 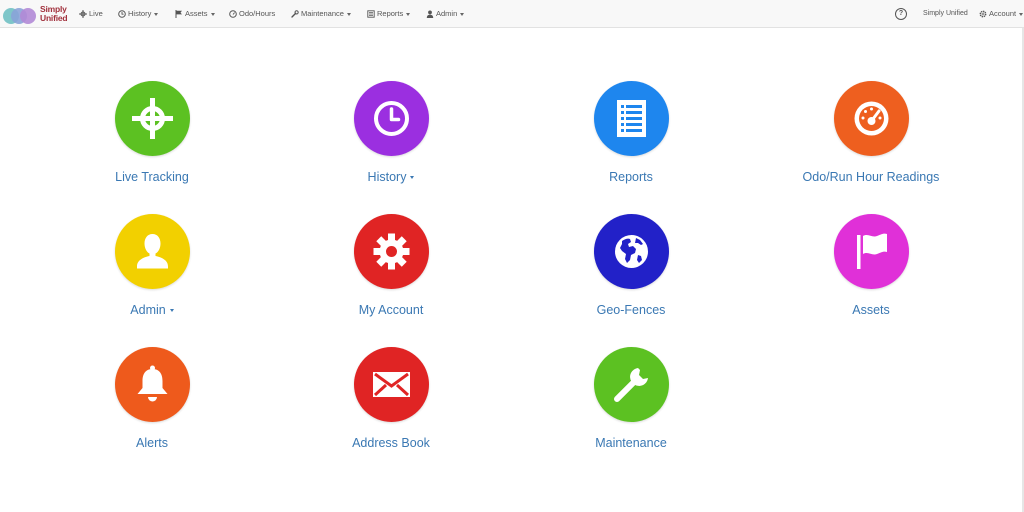 What do you see at coordinates (257, 13) in the screenshot?
I see `nav-odo-hours-label: Odo/Hours` at bounding box center [257, 13].